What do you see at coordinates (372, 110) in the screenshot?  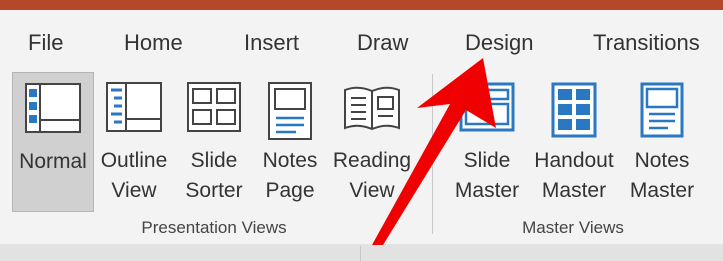 I see `reading-view-icon` at bounding box center [372, 110].